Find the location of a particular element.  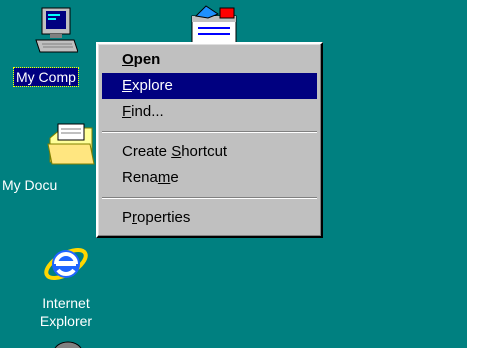

menu-item-open-mnemonic: O is located at coordinates (128, 59).